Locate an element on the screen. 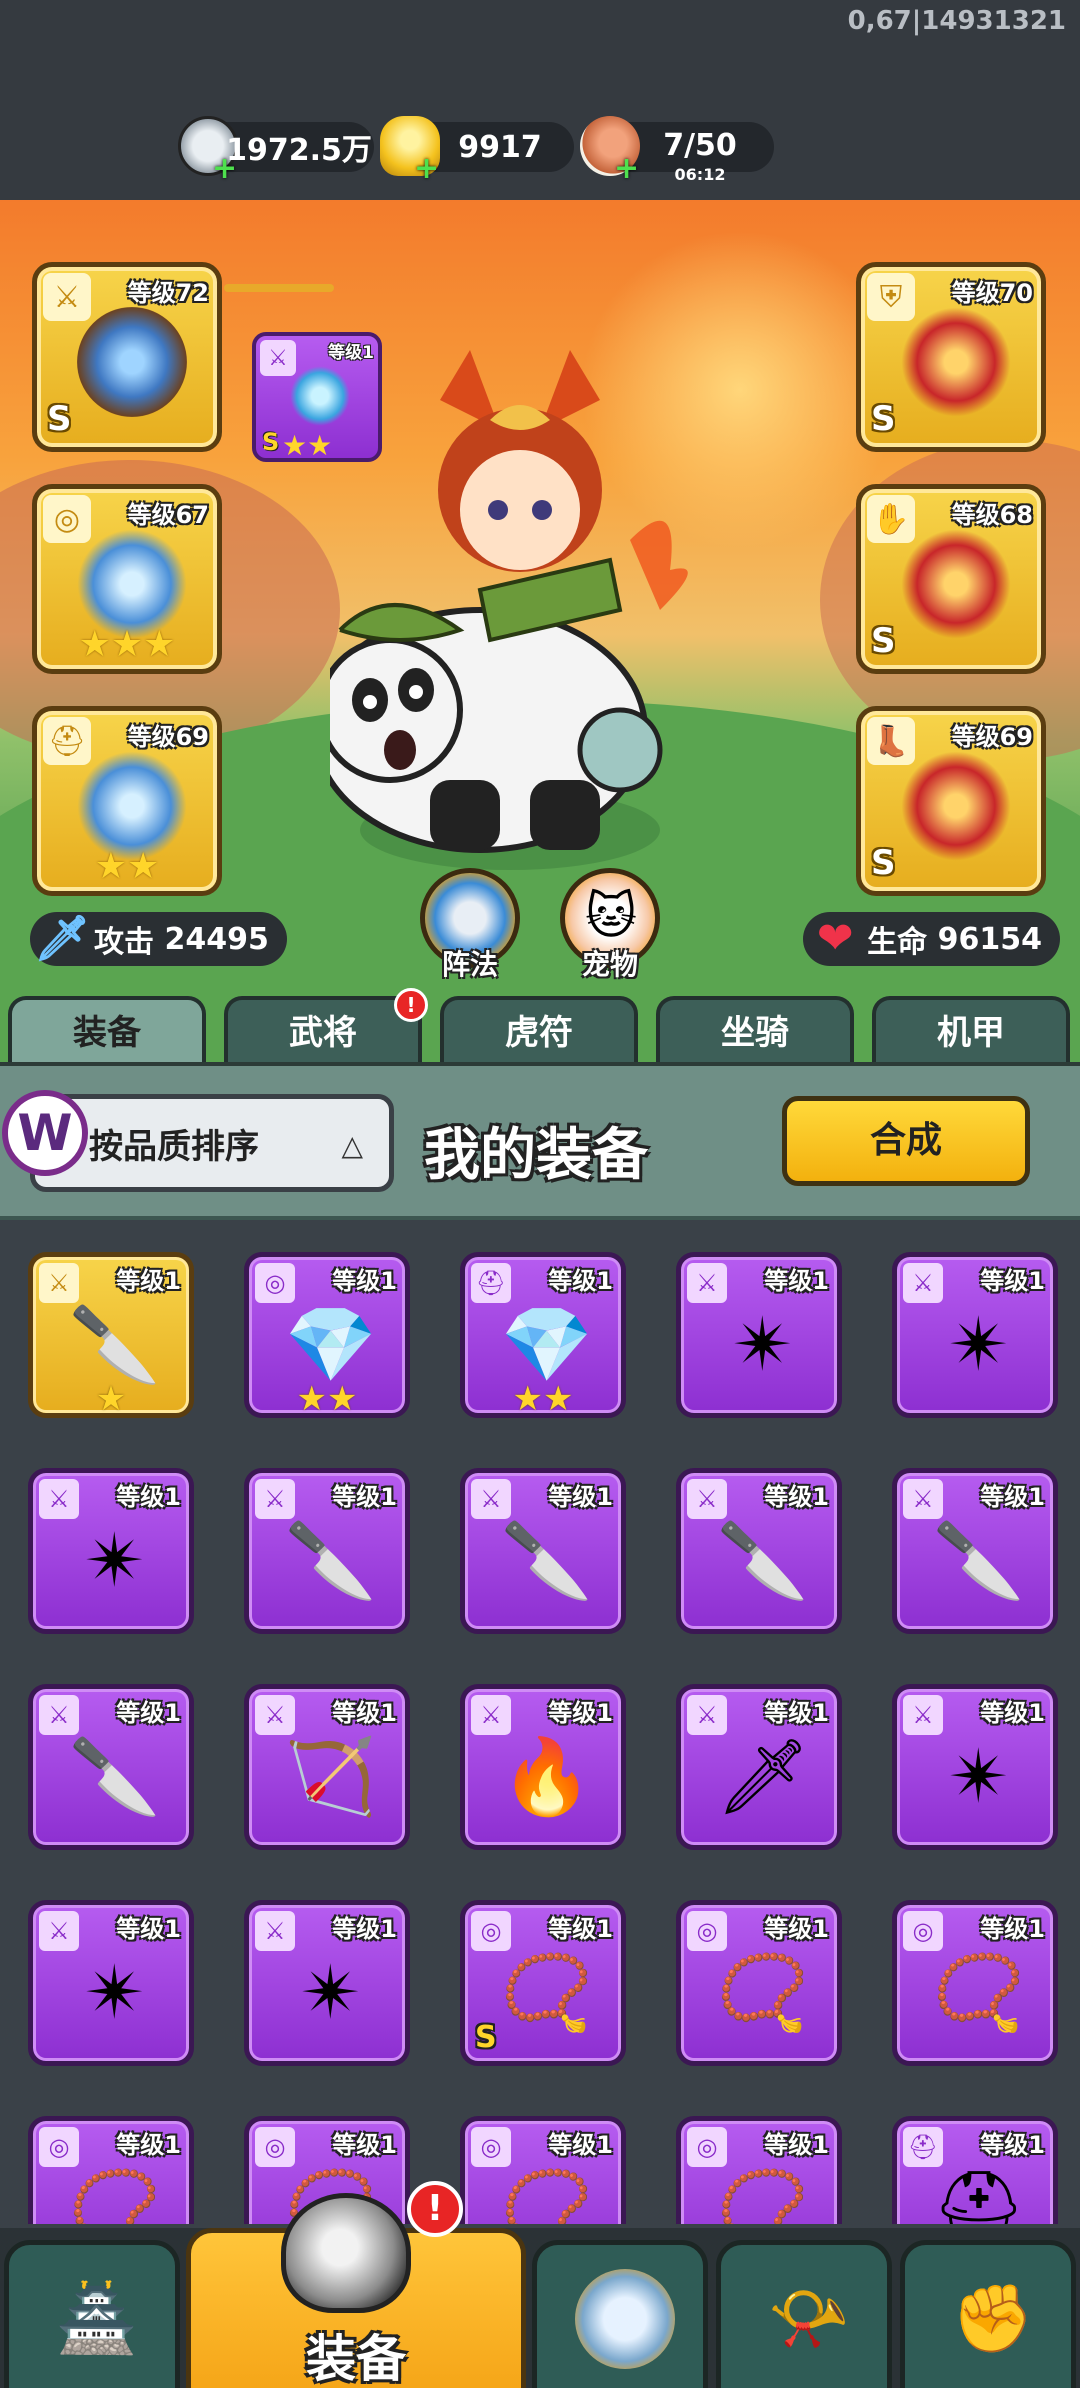 The image size is (1080, 2388). nav-upgrade: ✊ is located at coordinates (988, 2314).